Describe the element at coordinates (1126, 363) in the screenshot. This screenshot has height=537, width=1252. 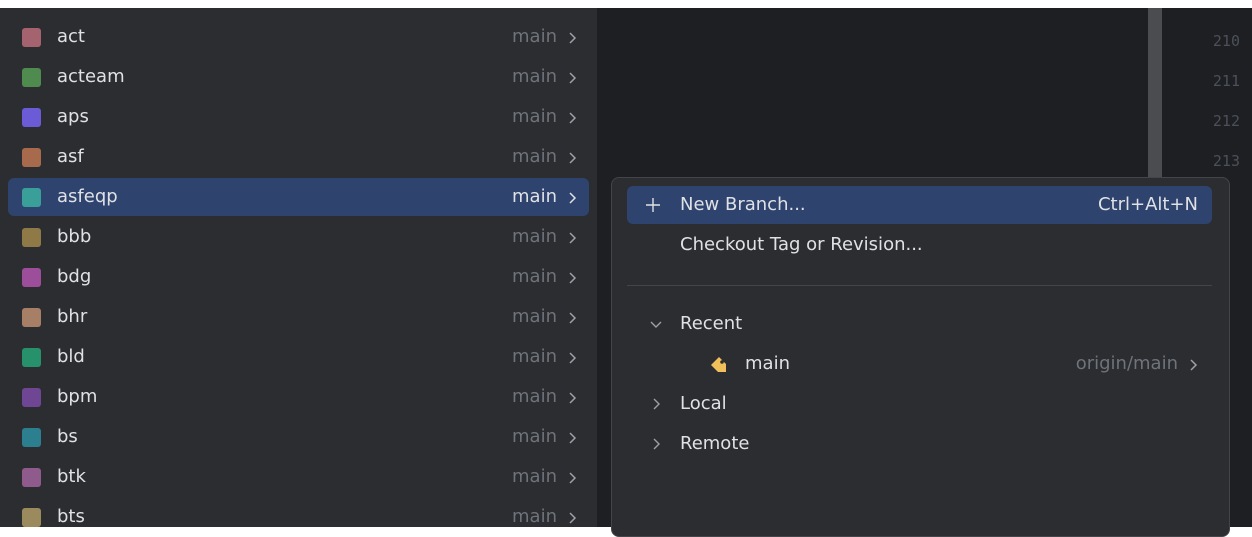
I see `tracking-branch: origin/main` at that location.